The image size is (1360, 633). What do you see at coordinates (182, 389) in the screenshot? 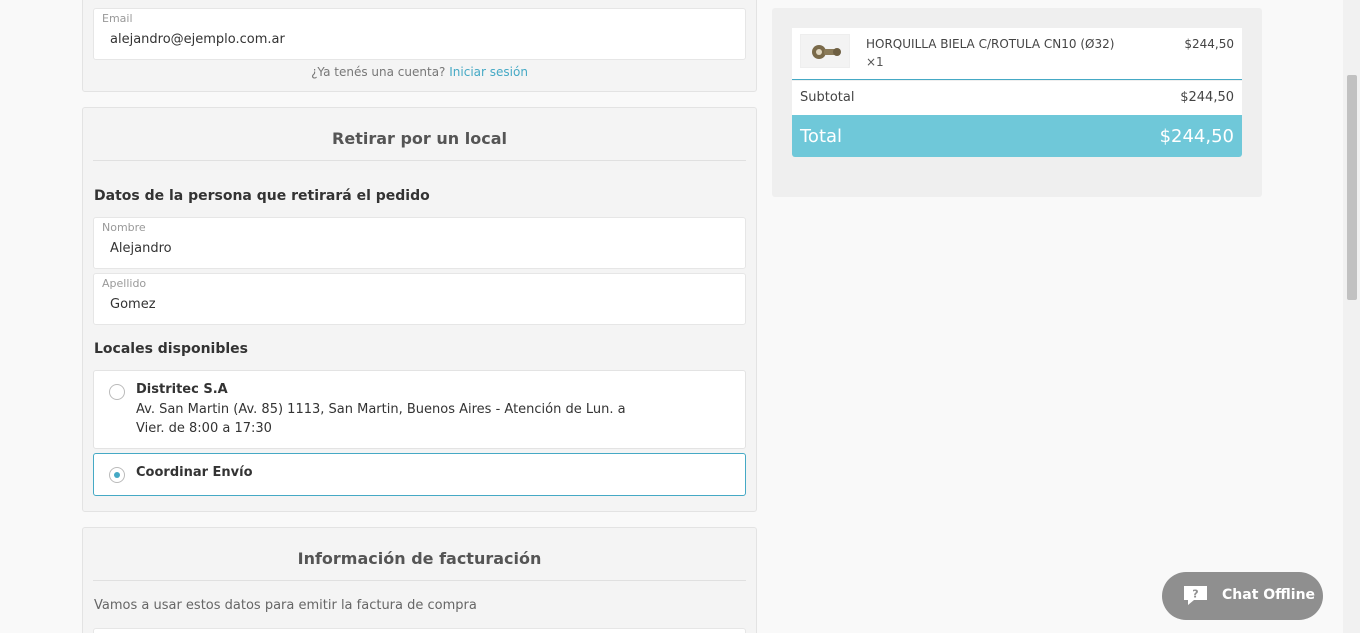
I see `location-name: Distritec S.A` at bounding box center [182, 389].